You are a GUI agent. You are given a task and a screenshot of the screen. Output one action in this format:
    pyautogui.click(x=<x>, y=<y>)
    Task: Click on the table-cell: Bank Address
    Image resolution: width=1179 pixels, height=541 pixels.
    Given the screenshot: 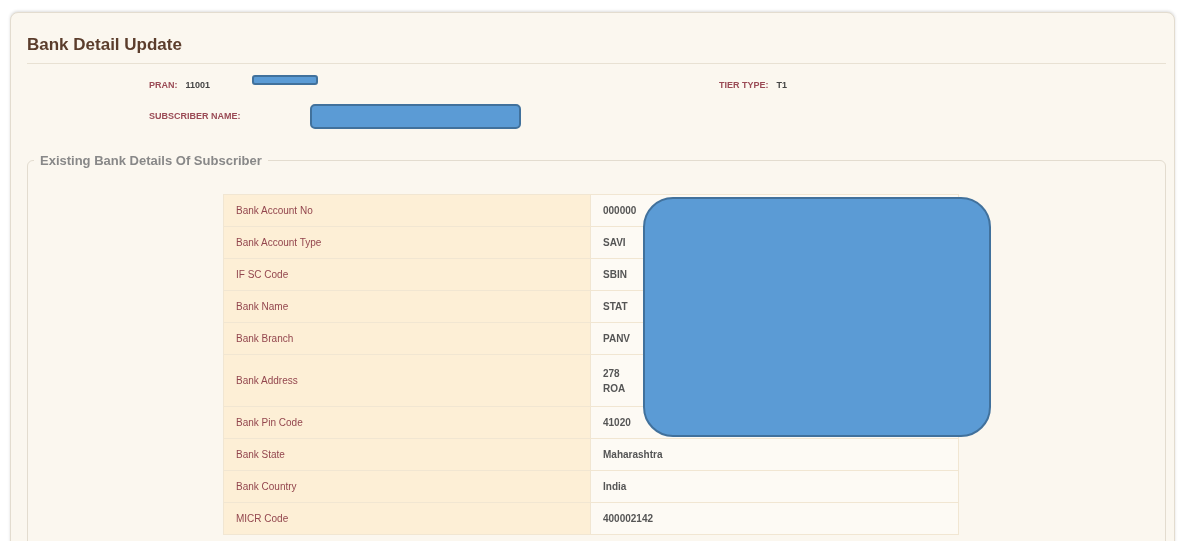 What is the action you would take?
    pyautogui.click(x=407, y=380)
    